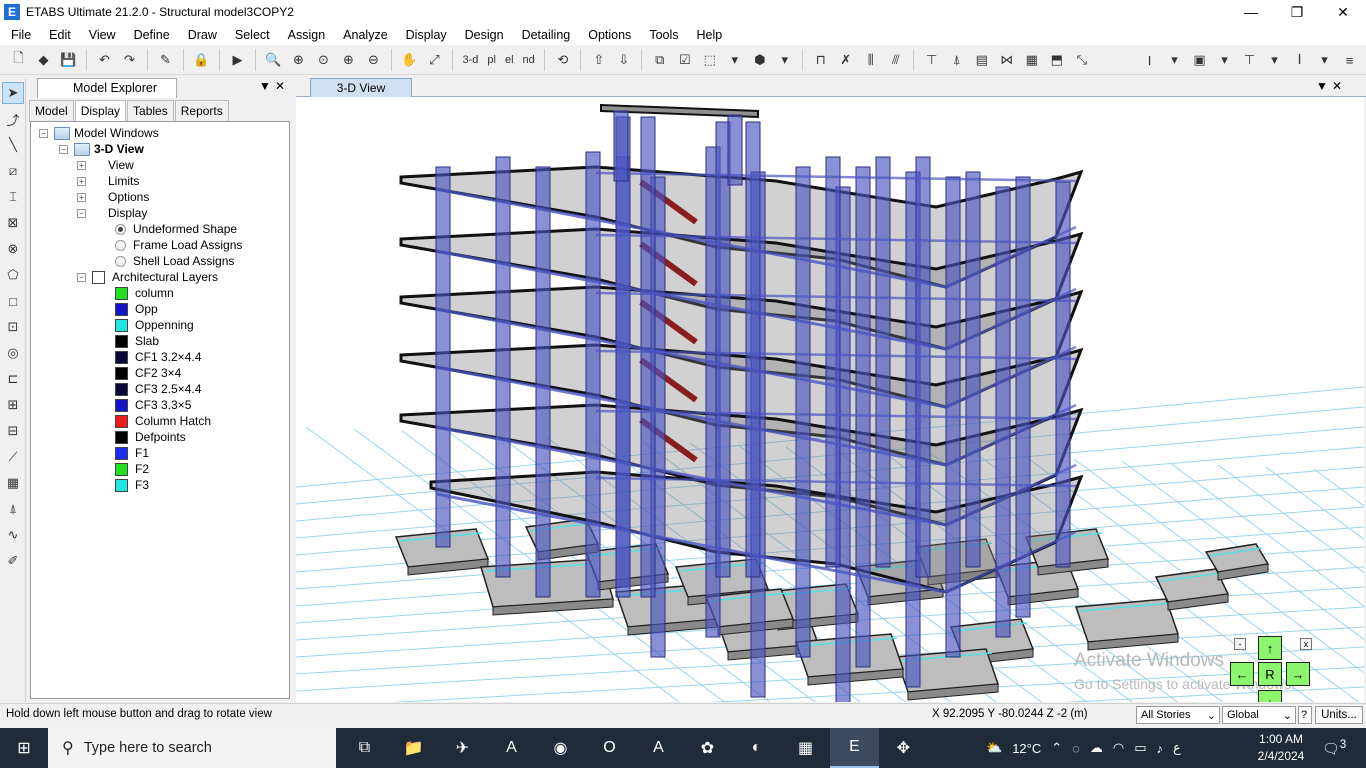  Describe the element at coordinates (785, 60) in the screenshot. I see `deformed-dropdown-icon: ▾` at that location.